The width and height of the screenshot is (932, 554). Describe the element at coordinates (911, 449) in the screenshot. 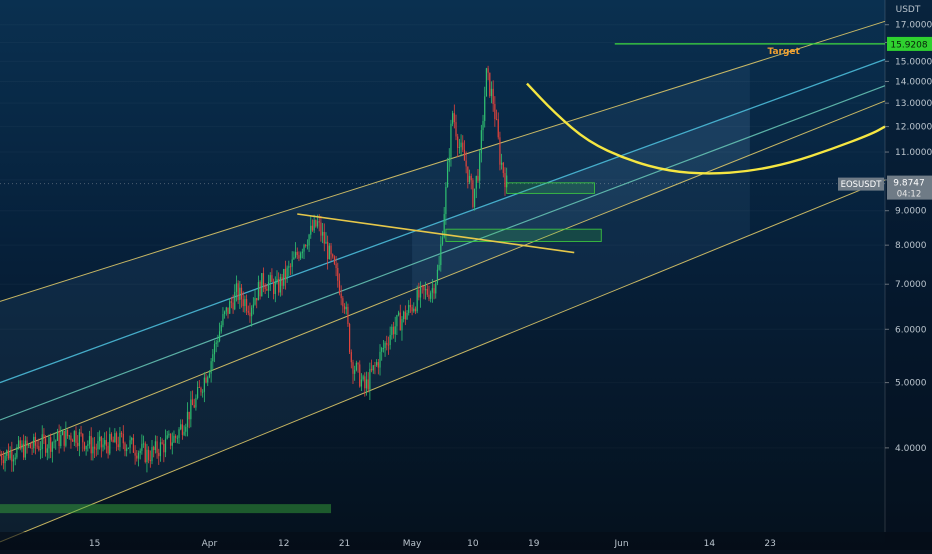

I see `price-tick-label: 4.0000` at that location.